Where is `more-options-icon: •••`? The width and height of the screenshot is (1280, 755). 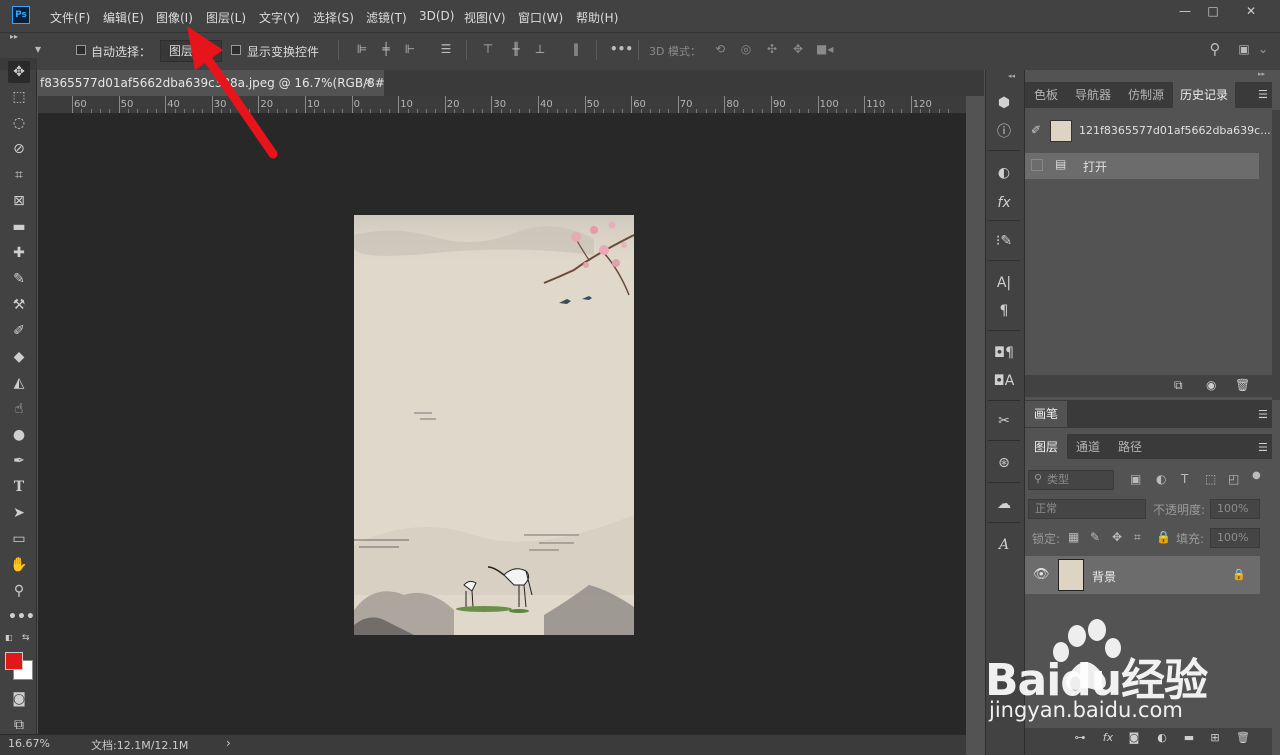 more-options-icon: ••• is located at coordinates (621, 49).